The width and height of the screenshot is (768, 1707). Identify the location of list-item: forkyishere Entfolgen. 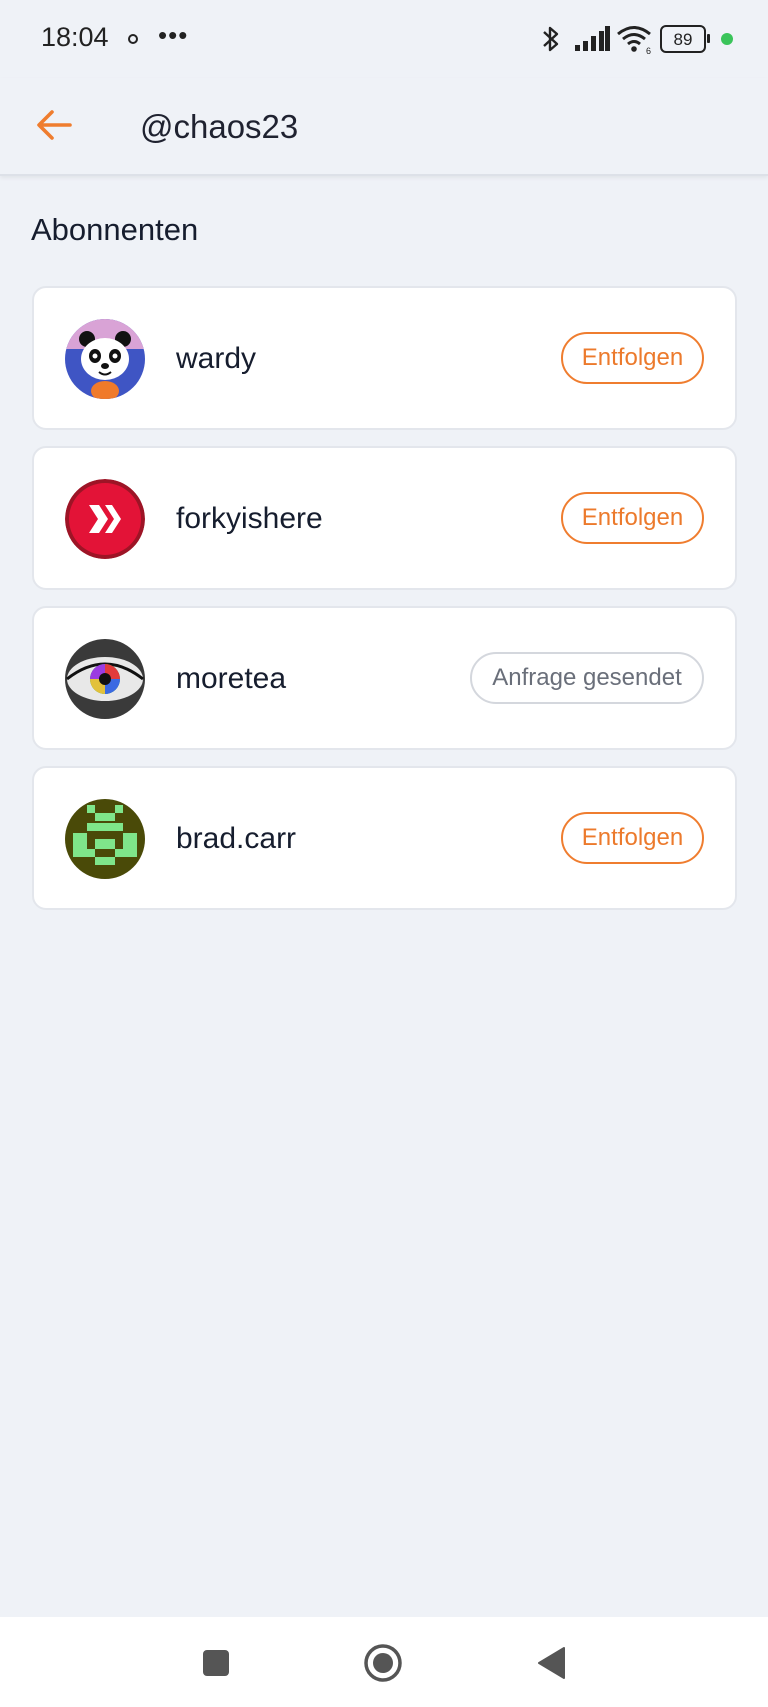
(384, 518).